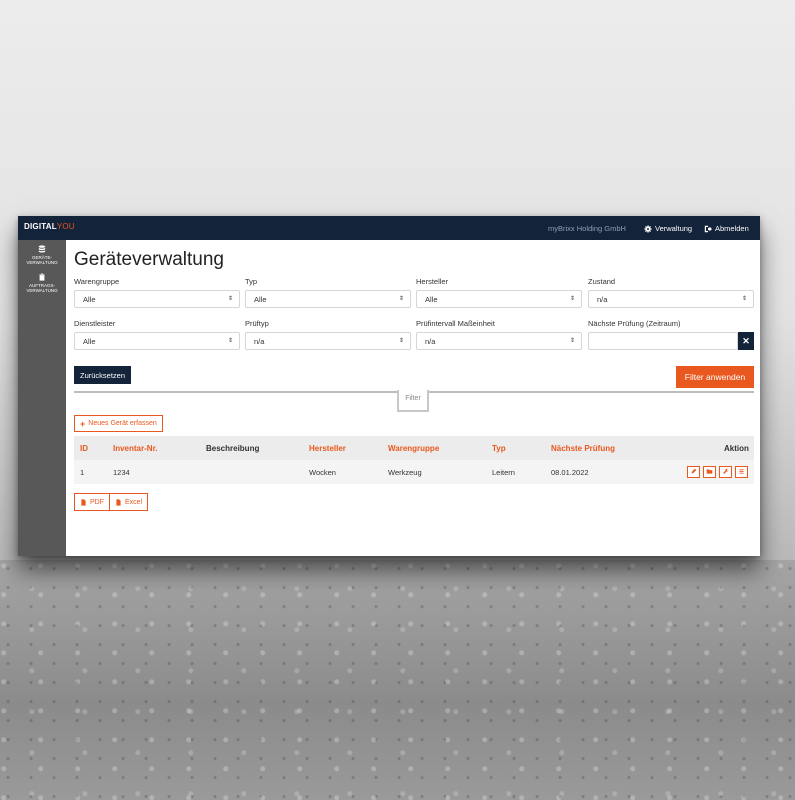  What do you see at coordinates (135, 448) in the screenshot?
I see `col-inventar: Inventar-Nr.` at bounding box center [135, 448].